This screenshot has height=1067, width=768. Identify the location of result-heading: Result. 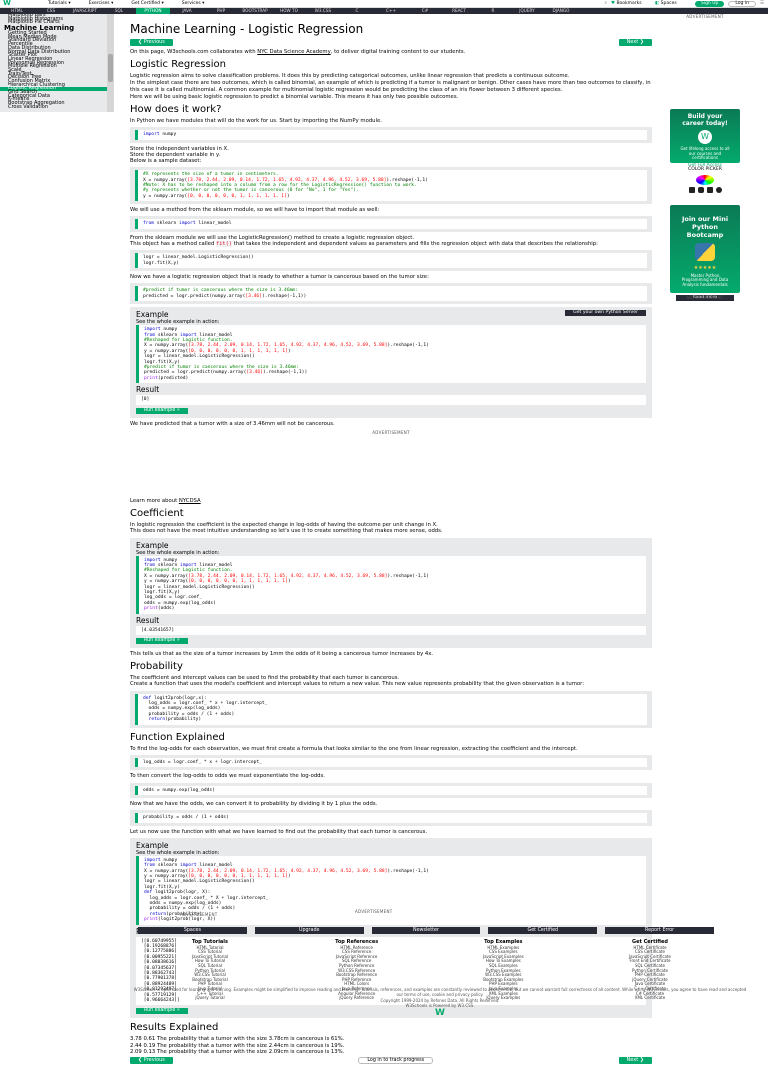
(148, 390).